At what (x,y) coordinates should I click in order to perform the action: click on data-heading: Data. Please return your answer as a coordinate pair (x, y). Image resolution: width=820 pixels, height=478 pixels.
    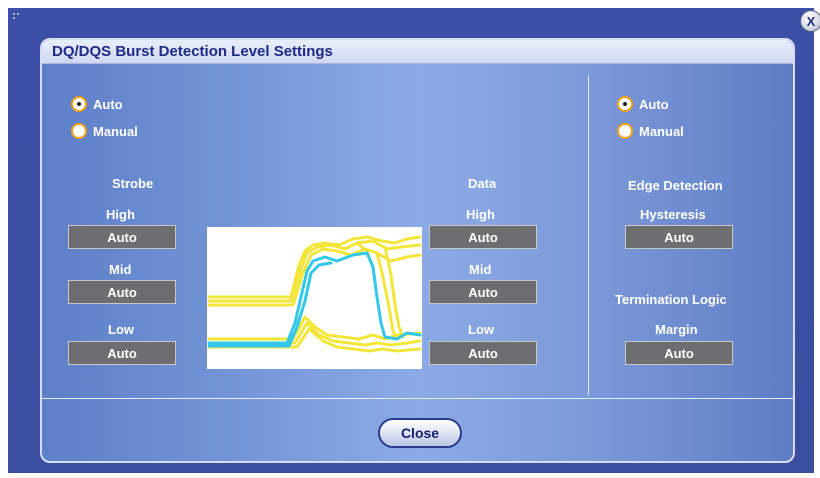
    Looking at the image, I should click on (482, 183).